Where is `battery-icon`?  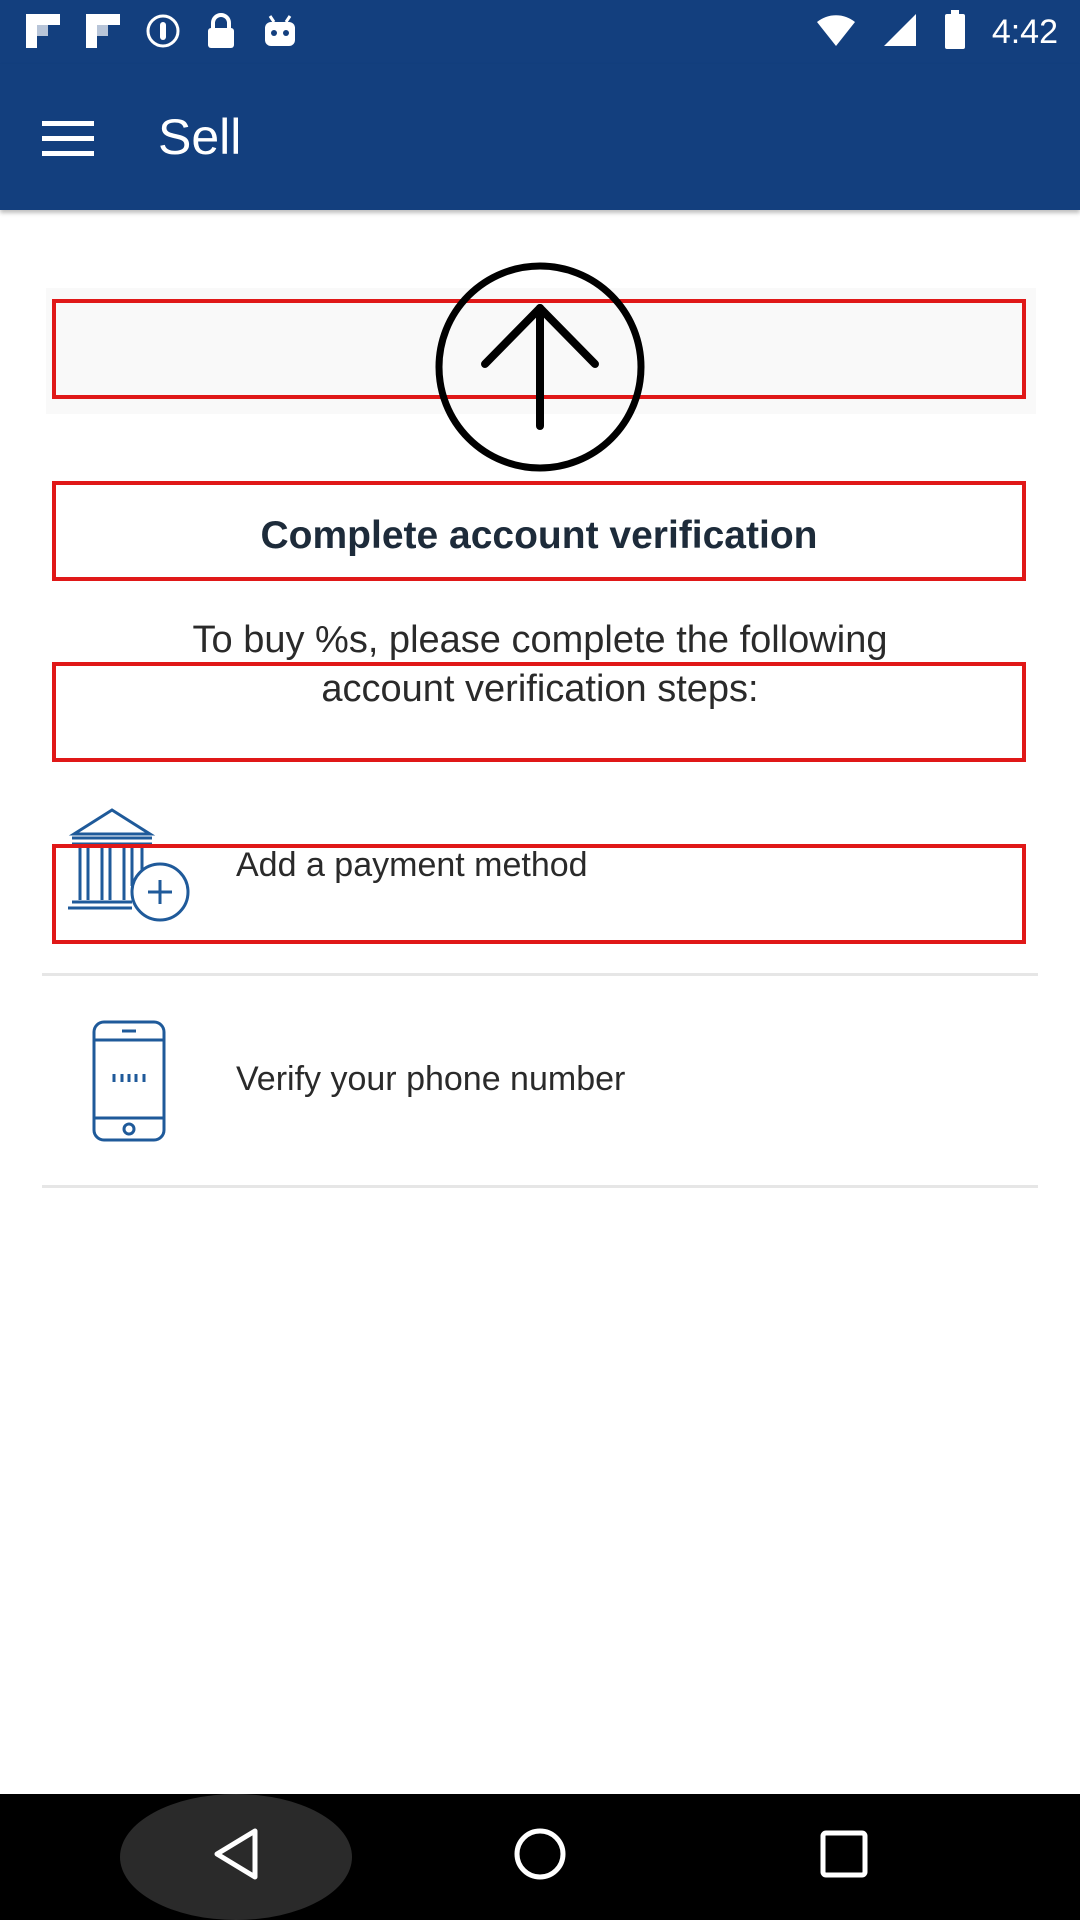
battery-icon is located at coordinates (955, 32).